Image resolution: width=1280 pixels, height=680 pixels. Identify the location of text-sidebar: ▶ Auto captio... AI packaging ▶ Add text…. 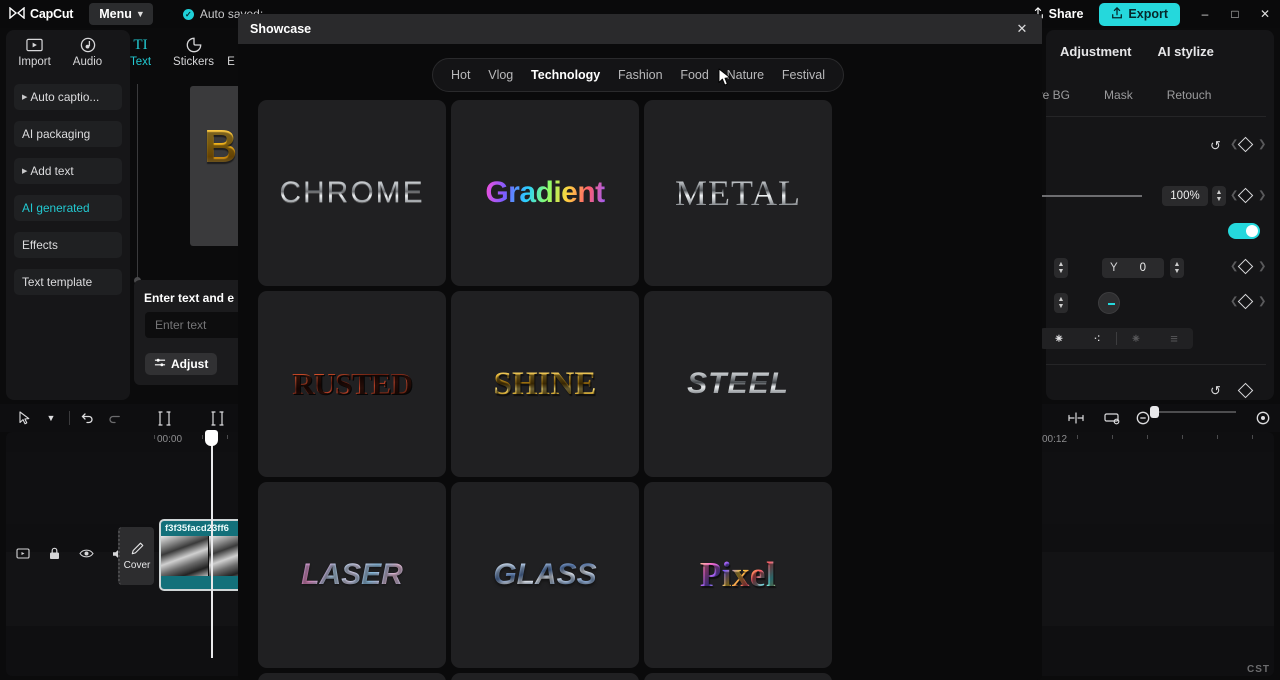
(68, 195).